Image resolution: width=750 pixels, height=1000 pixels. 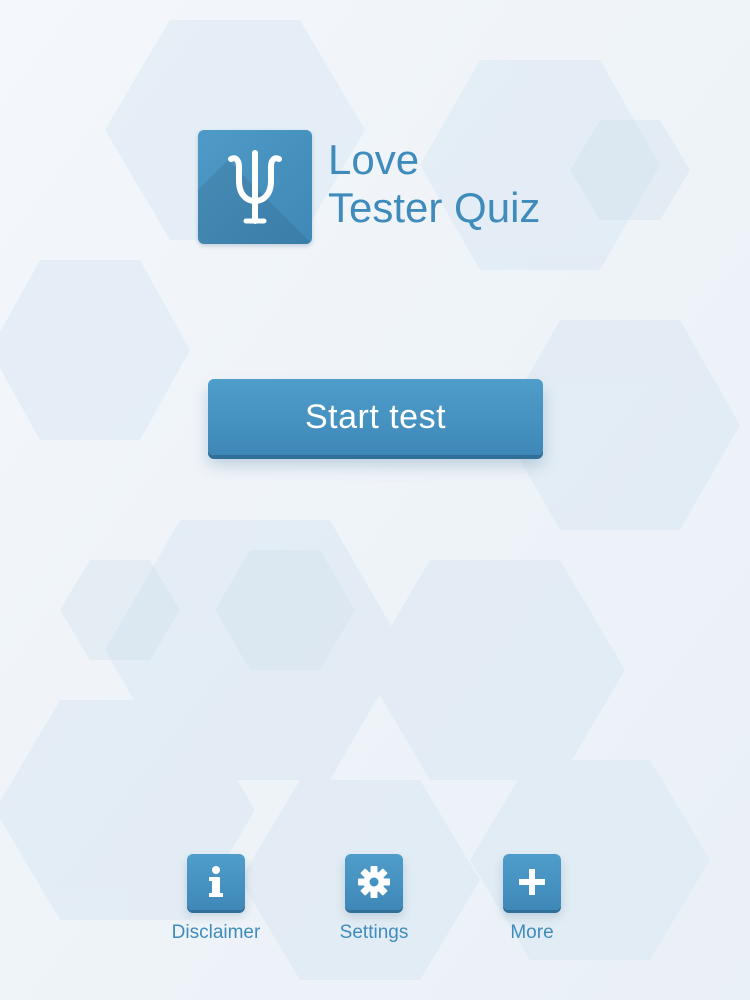 What do you see at coordinates (374, 159) in the screenshot?
I see `app-title-line1: Love` at bounding box center [374, 159].